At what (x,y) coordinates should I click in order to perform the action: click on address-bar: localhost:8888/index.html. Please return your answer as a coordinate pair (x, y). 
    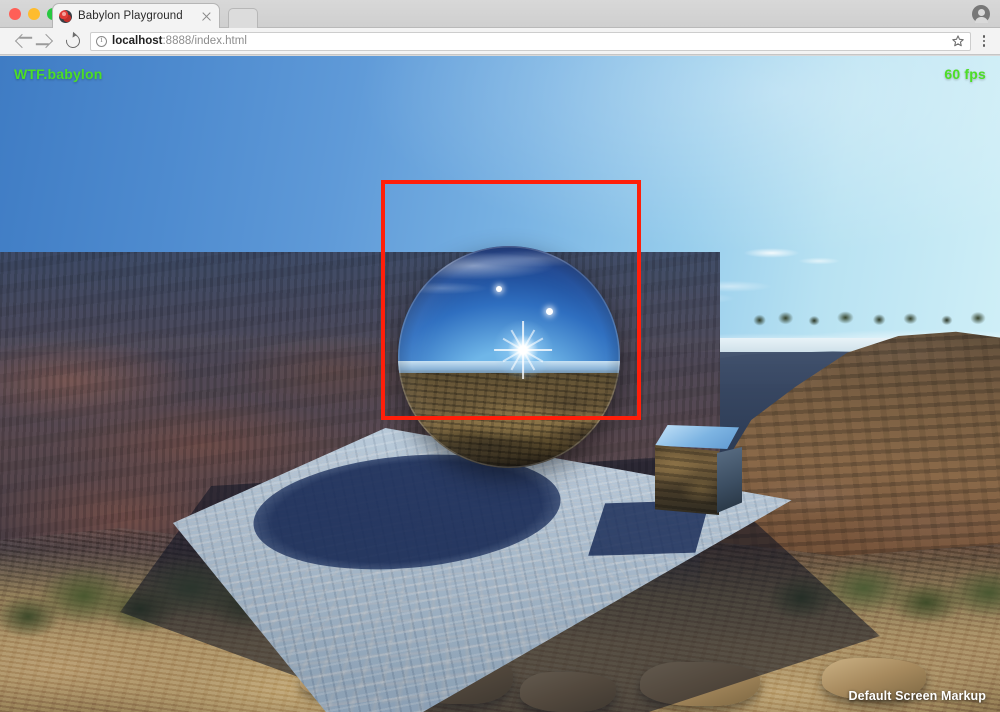
    Looking at the image, I should click on (530, 41).